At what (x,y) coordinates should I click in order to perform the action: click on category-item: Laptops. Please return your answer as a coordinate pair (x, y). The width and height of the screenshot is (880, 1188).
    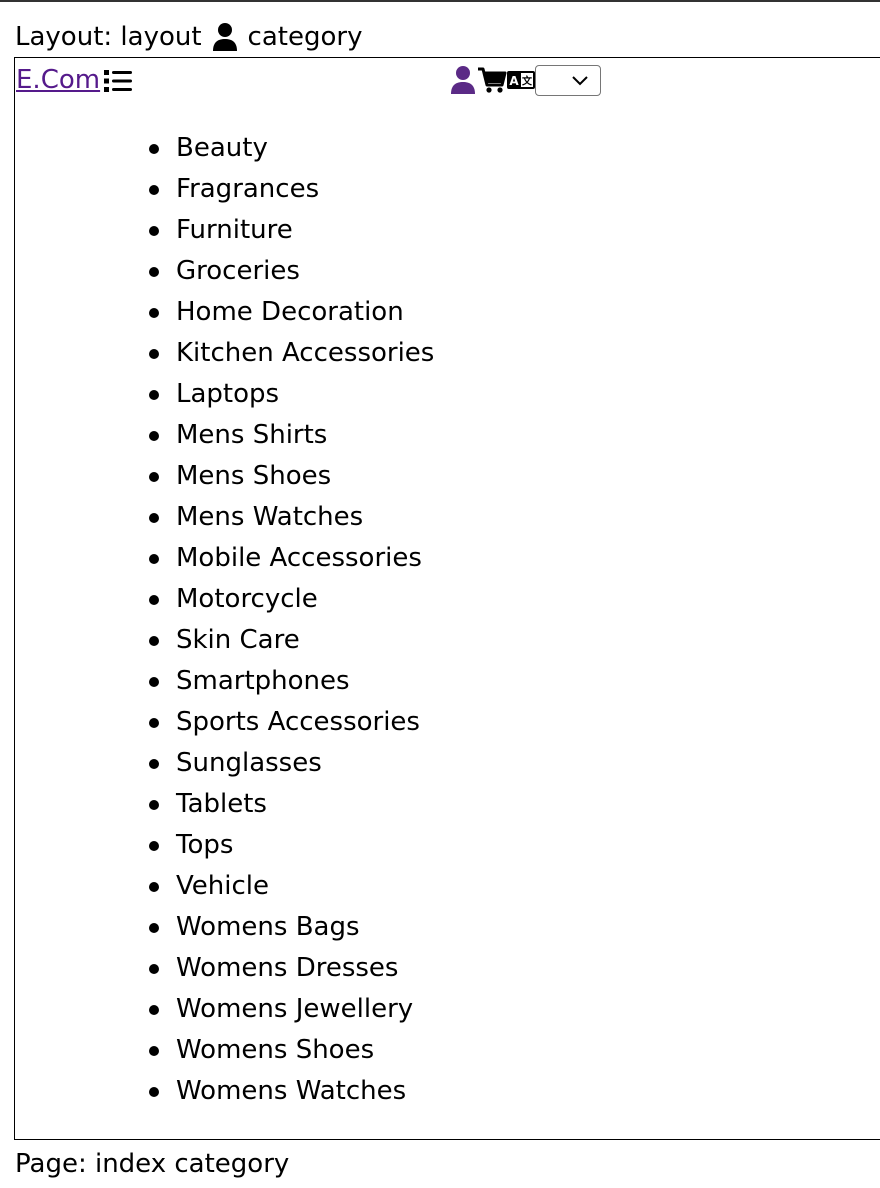
    Looking at the image, I should click on (291, 394).